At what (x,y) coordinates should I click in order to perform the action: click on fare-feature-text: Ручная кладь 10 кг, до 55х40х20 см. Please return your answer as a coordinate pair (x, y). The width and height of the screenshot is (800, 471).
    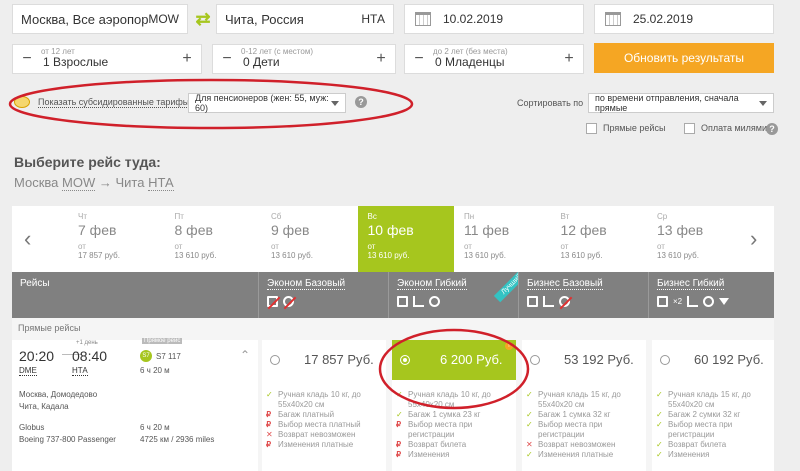
    Looking at the image, I should click on (319, 399).